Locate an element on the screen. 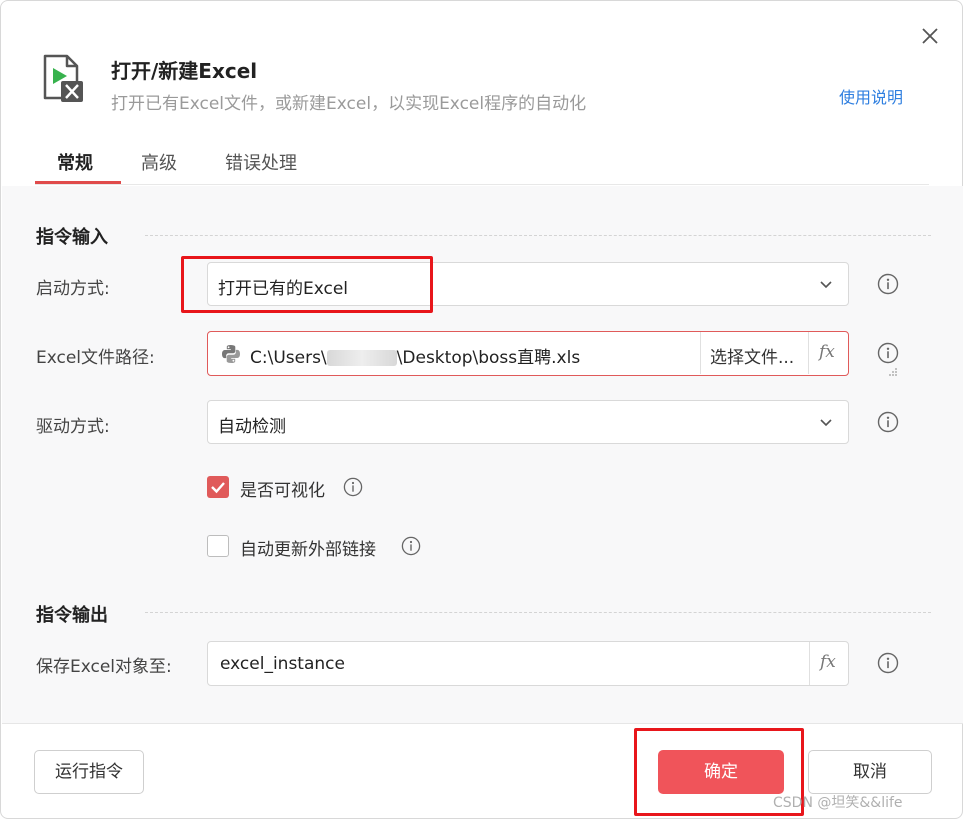 This screenshot has height=819, width=963. launch-mode-select: 打开已有的Excel is located at coordinates (528, 284).